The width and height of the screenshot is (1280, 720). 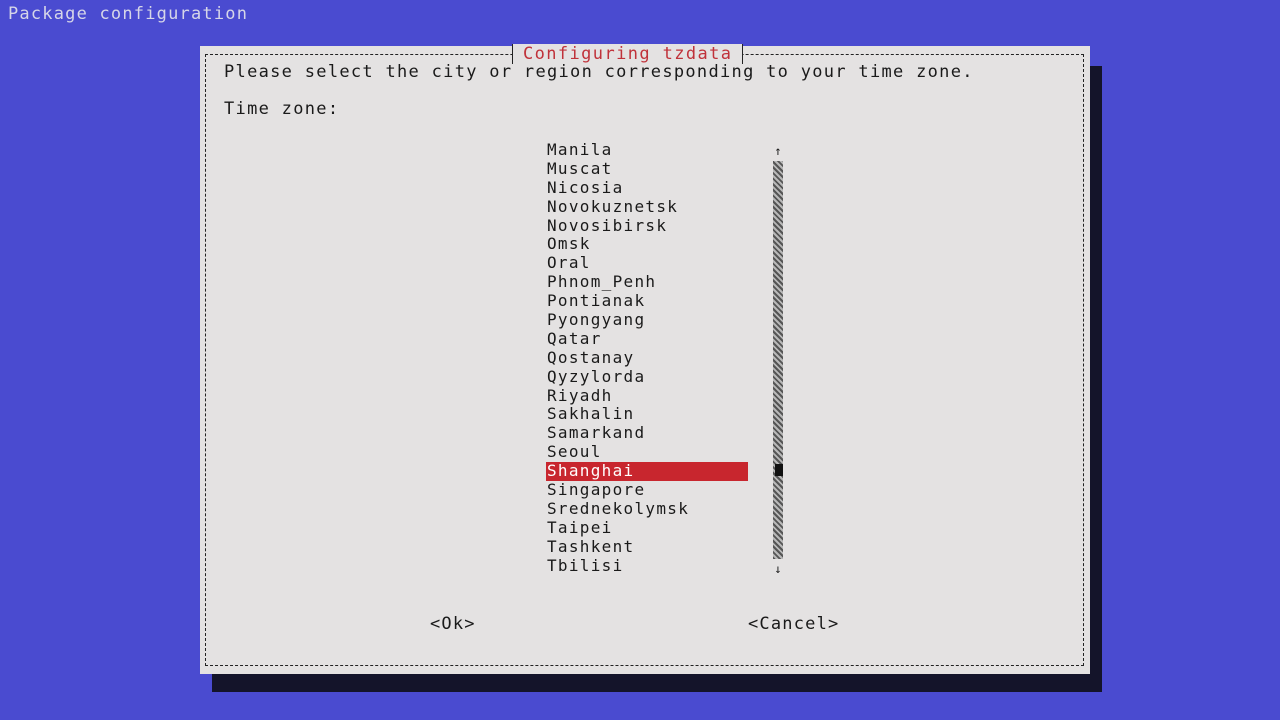 I want to click on cancel-button: <Cancel>, so click(x=793, y=624).